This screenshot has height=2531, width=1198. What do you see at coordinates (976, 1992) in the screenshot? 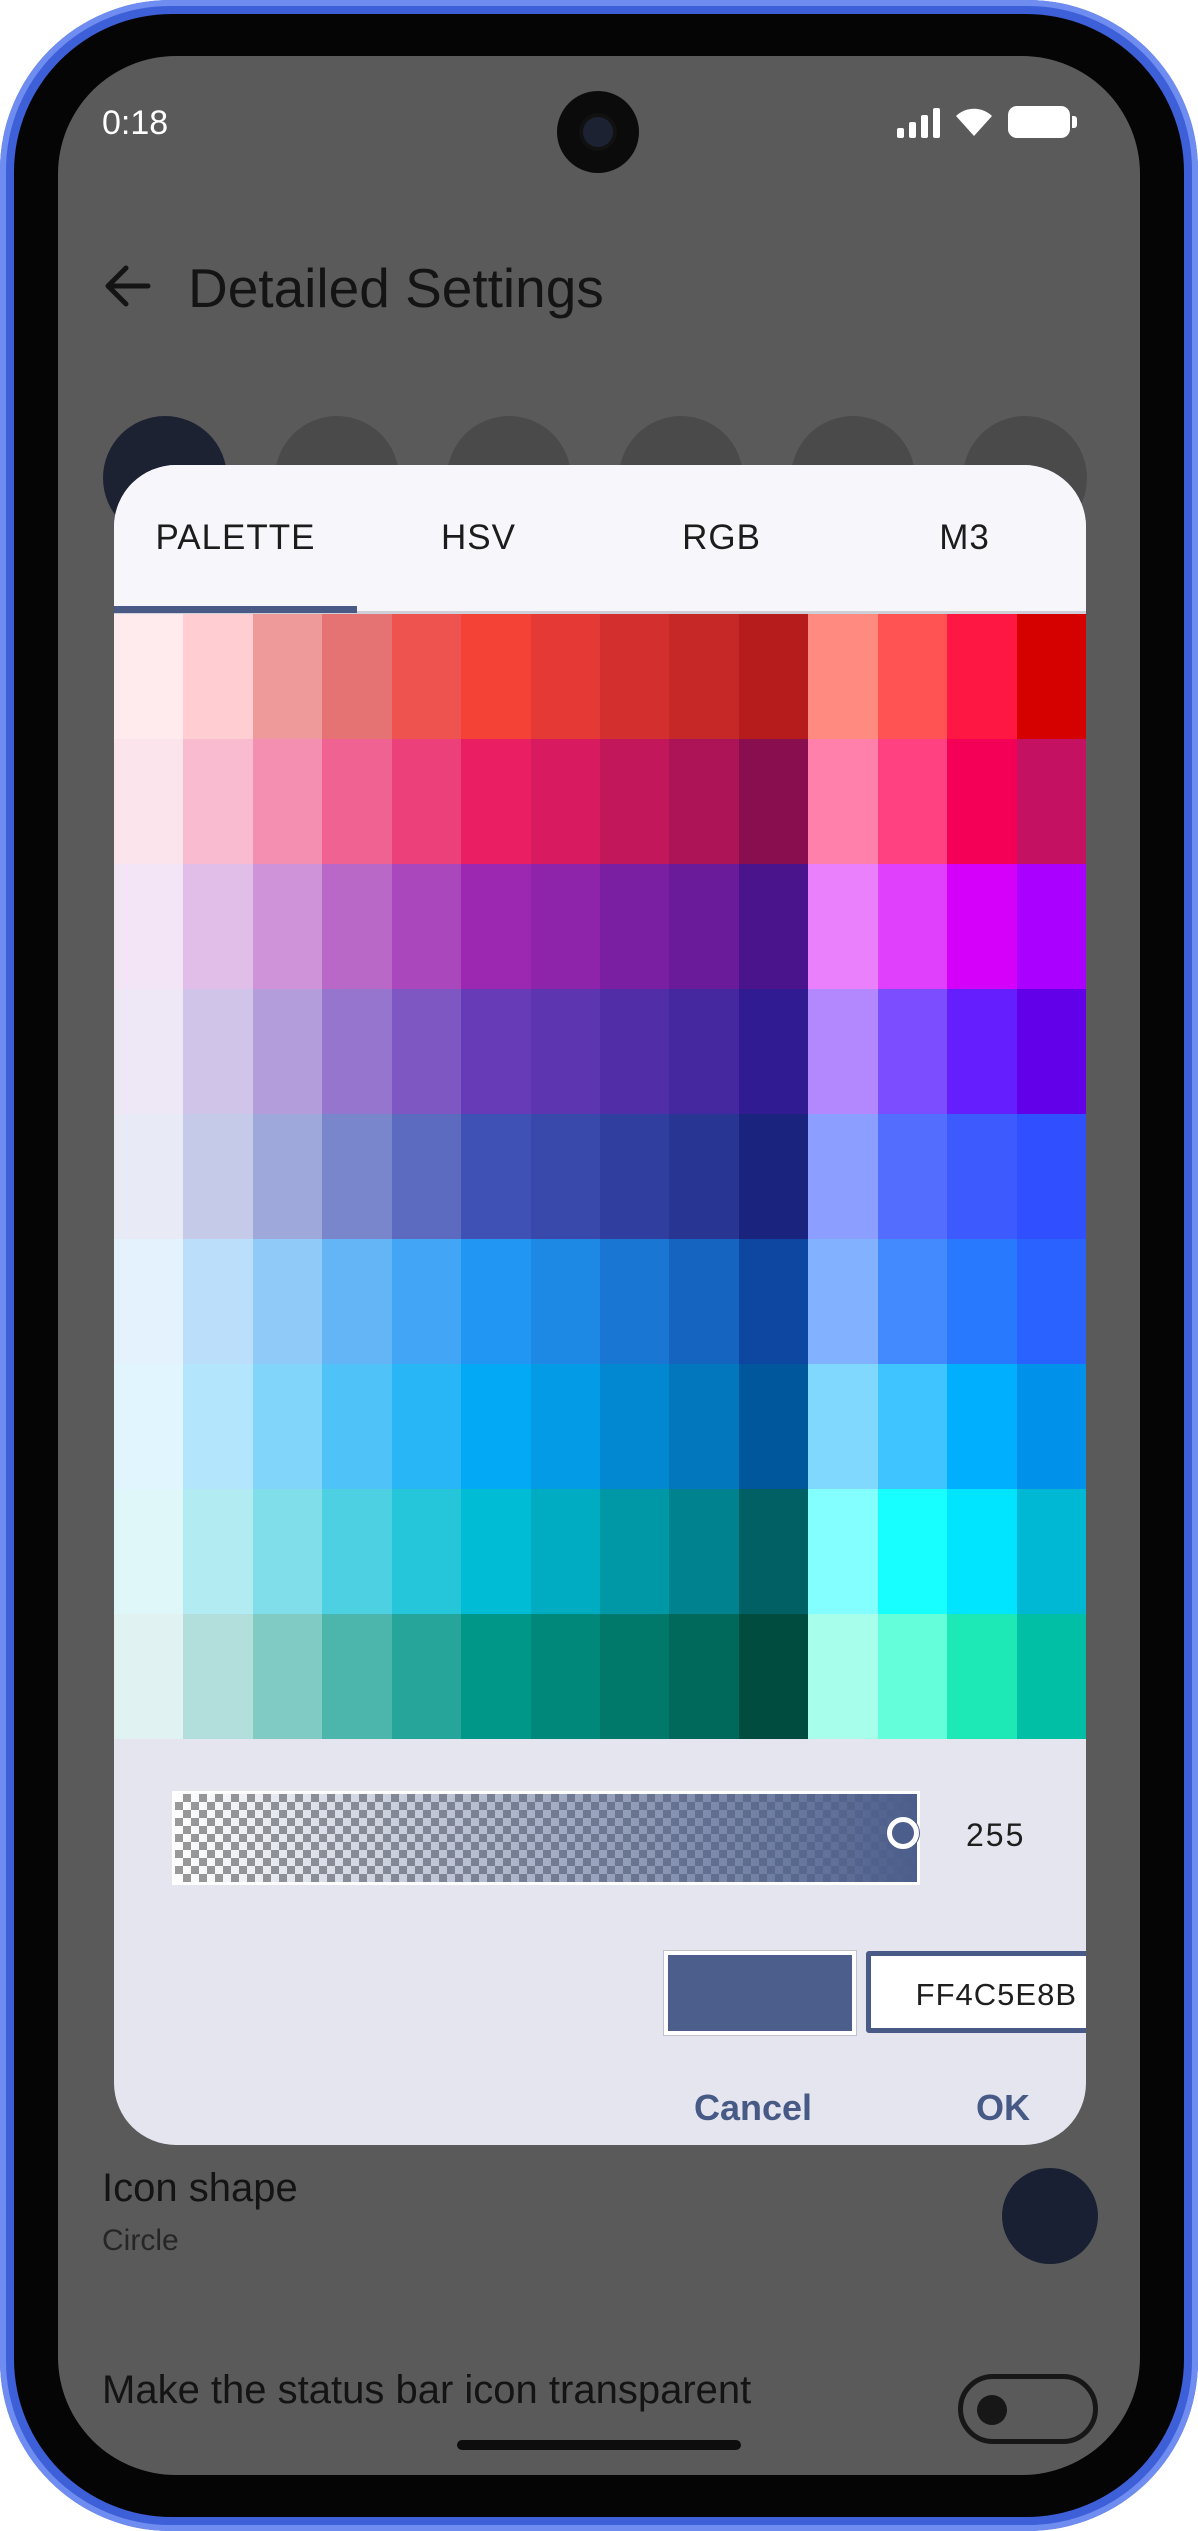
I see `hex-input: FF4C5E8B` at bounding box center [976, 1992].